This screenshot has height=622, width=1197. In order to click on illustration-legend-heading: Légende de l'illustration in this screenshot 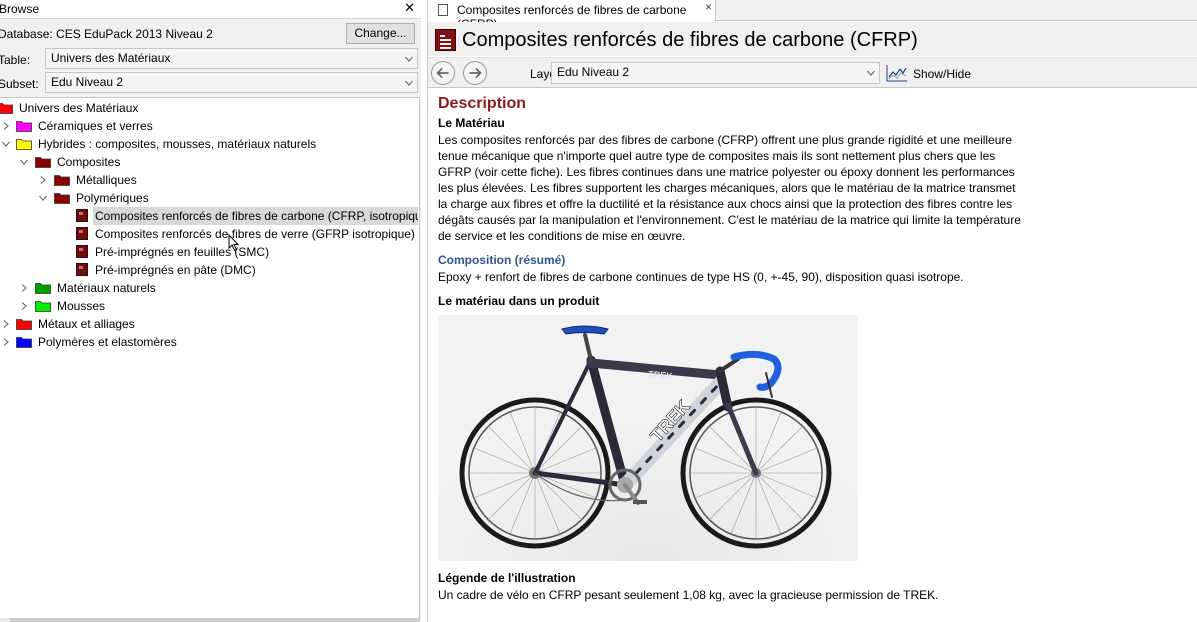, I will do `click(507, 578)`.